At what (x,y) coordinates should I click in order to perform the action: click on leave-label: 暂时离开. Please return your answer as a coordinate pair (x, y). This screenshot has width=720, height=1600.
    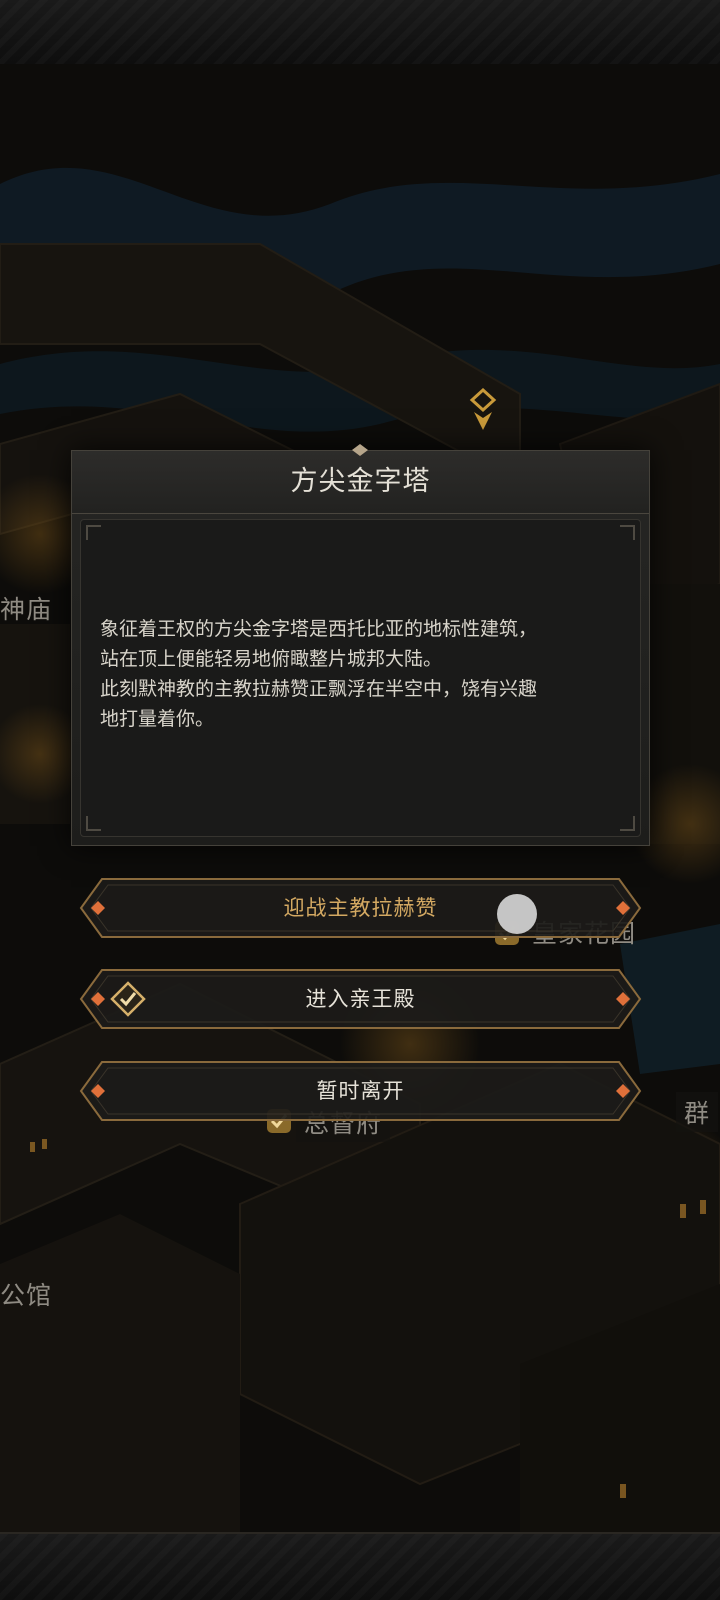
    Looking at the image, I should click on (360, 1091).